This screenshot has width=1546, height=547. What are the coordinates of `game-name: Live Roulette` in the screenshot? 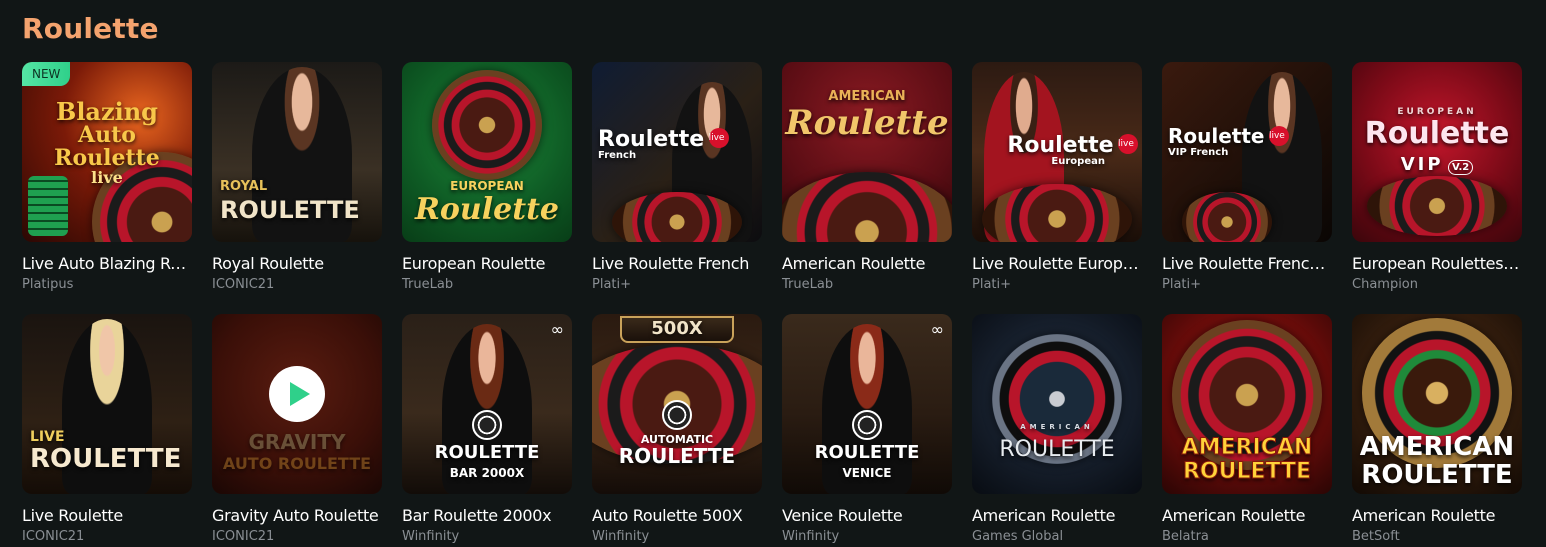 It's located at (107, 515).